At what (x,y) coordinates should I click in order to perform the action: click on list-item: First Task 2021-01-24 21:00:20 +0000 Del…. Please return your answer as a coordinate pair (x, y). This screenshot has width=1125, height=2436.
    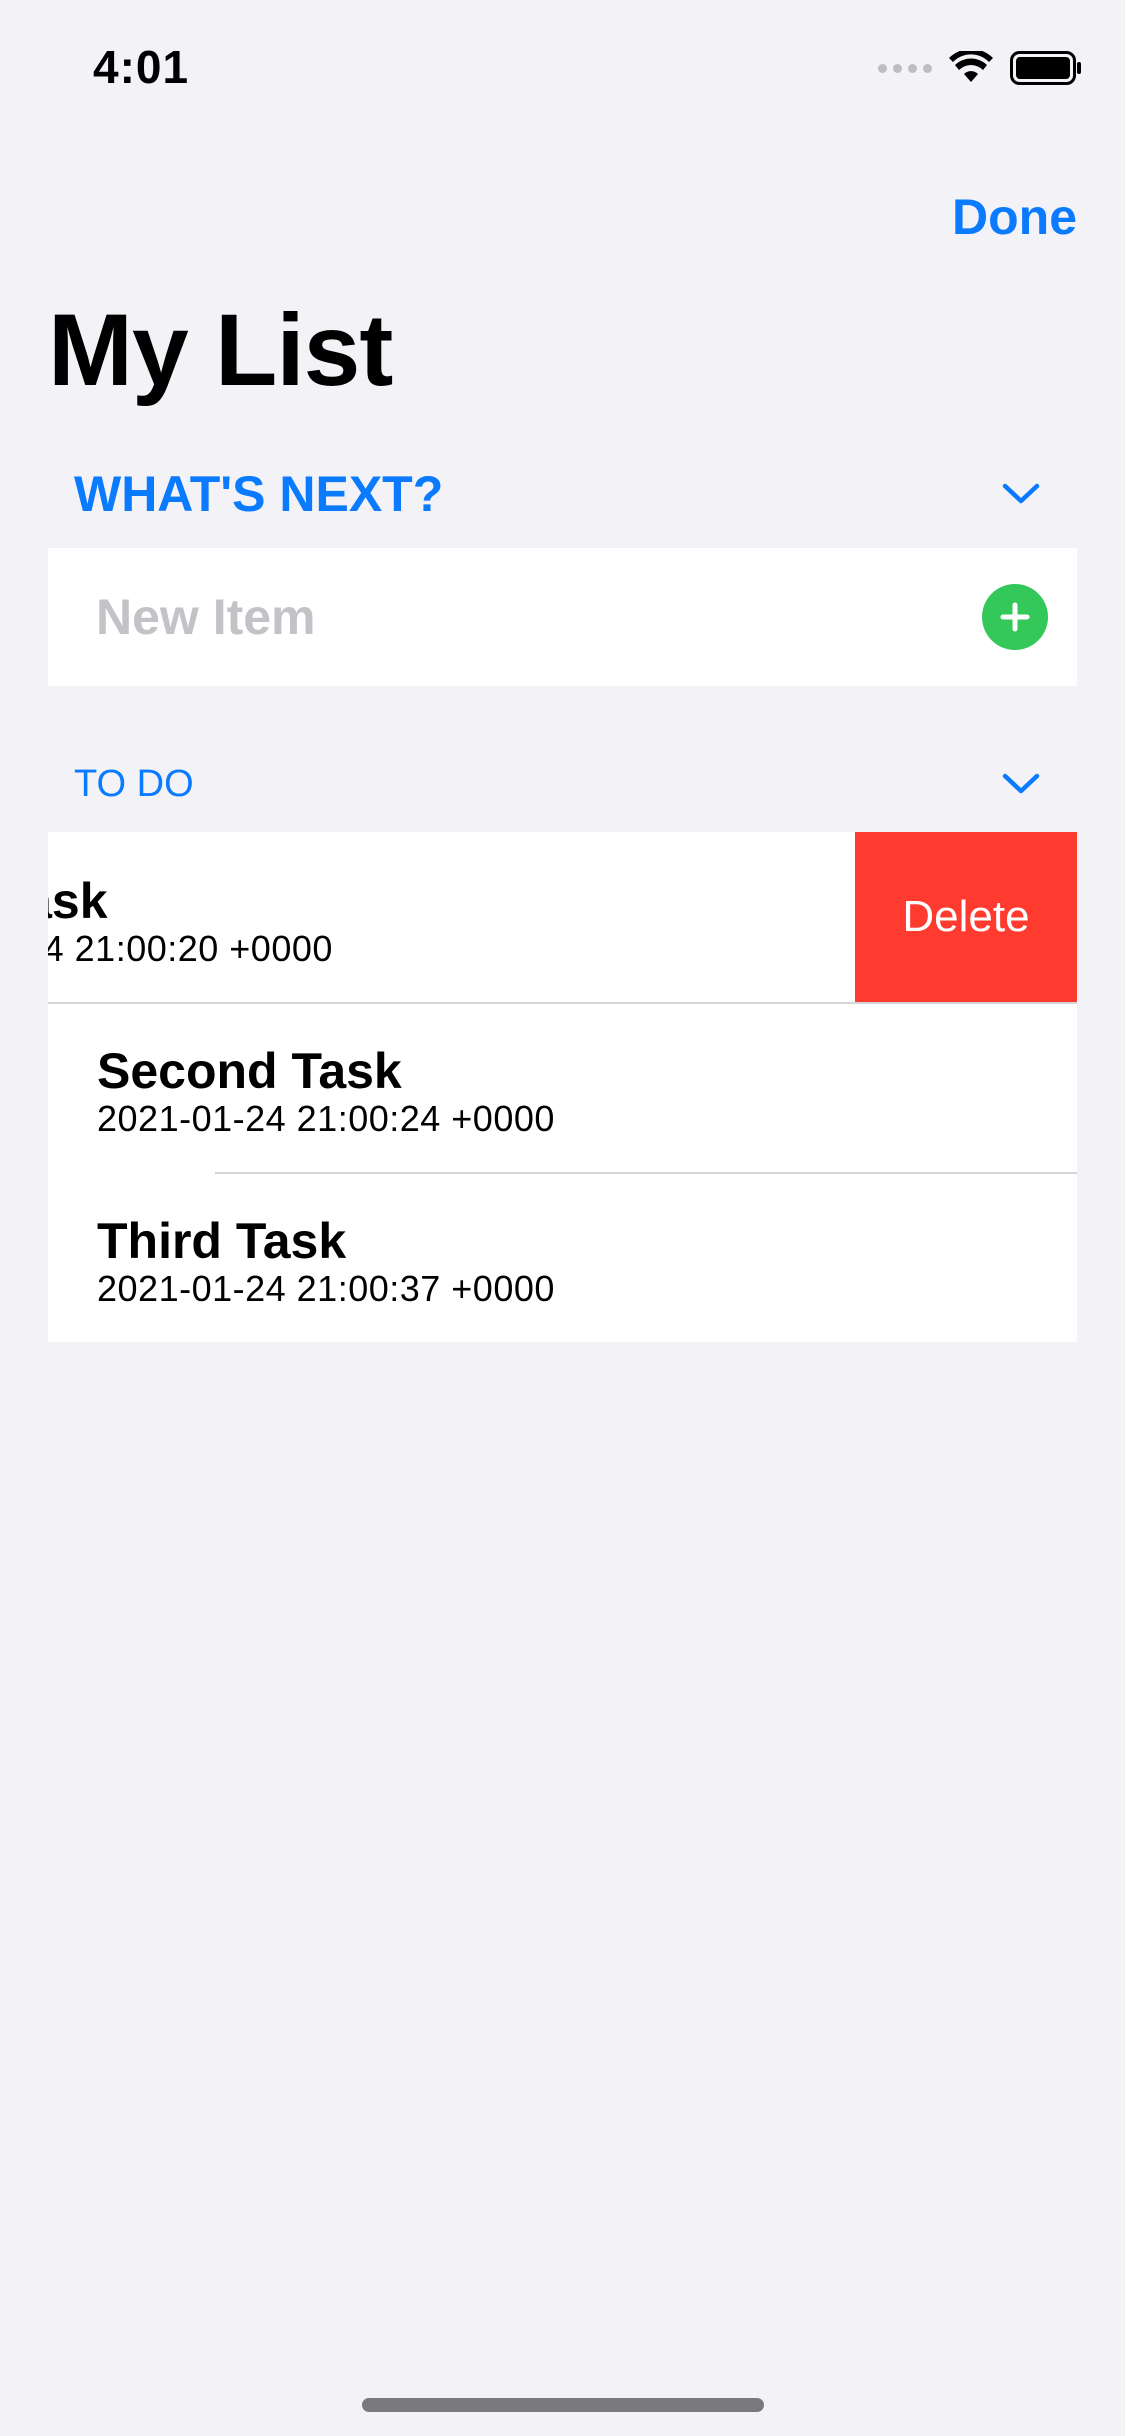
    Looking at the image, I should click on (562, 917).